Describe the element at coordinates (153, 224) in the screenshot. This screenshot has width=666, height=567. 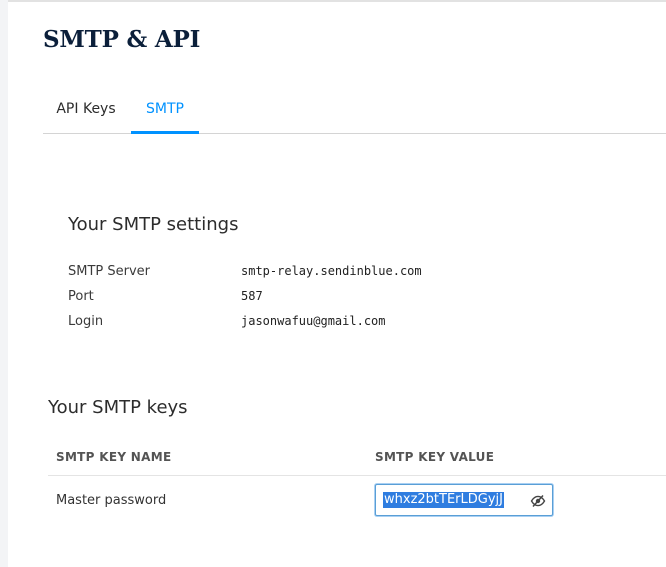
I see `smtp-settings-title: Your SMTP settings` at that location.